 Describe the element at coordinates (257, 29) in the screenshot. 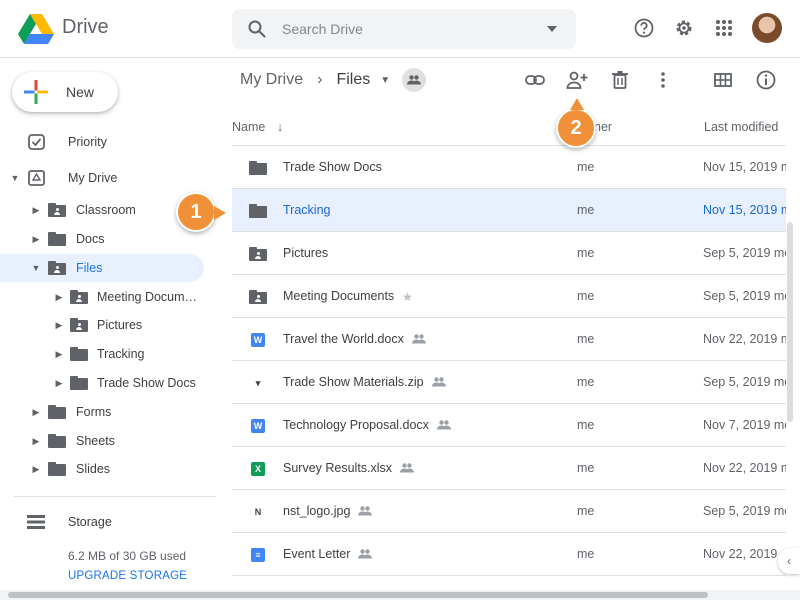

I see `search-icon` at that location.